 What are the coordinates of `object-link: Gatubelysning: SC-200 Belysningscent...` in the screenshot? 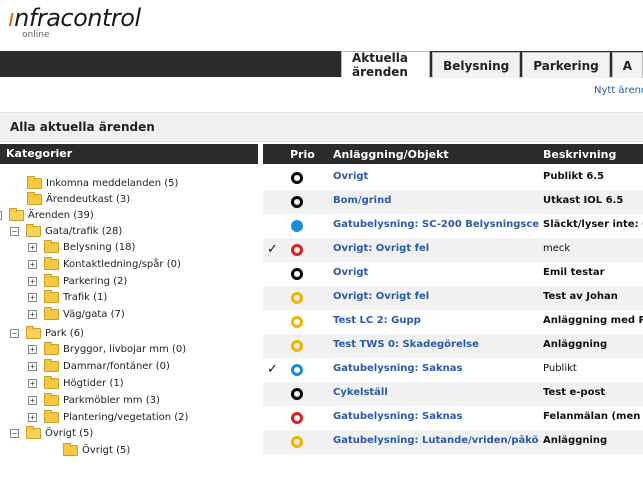 It's located at (436, 224).